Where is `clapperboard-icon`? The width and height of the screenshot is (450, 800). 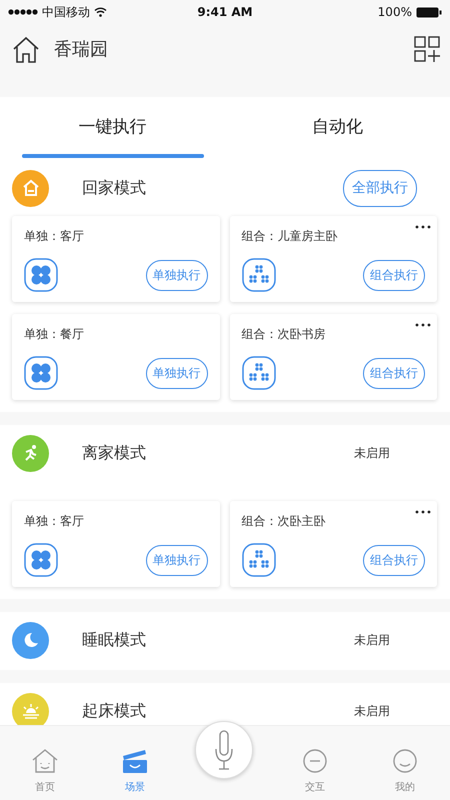
clapperboard-icon is located at coordinates (135, 761).